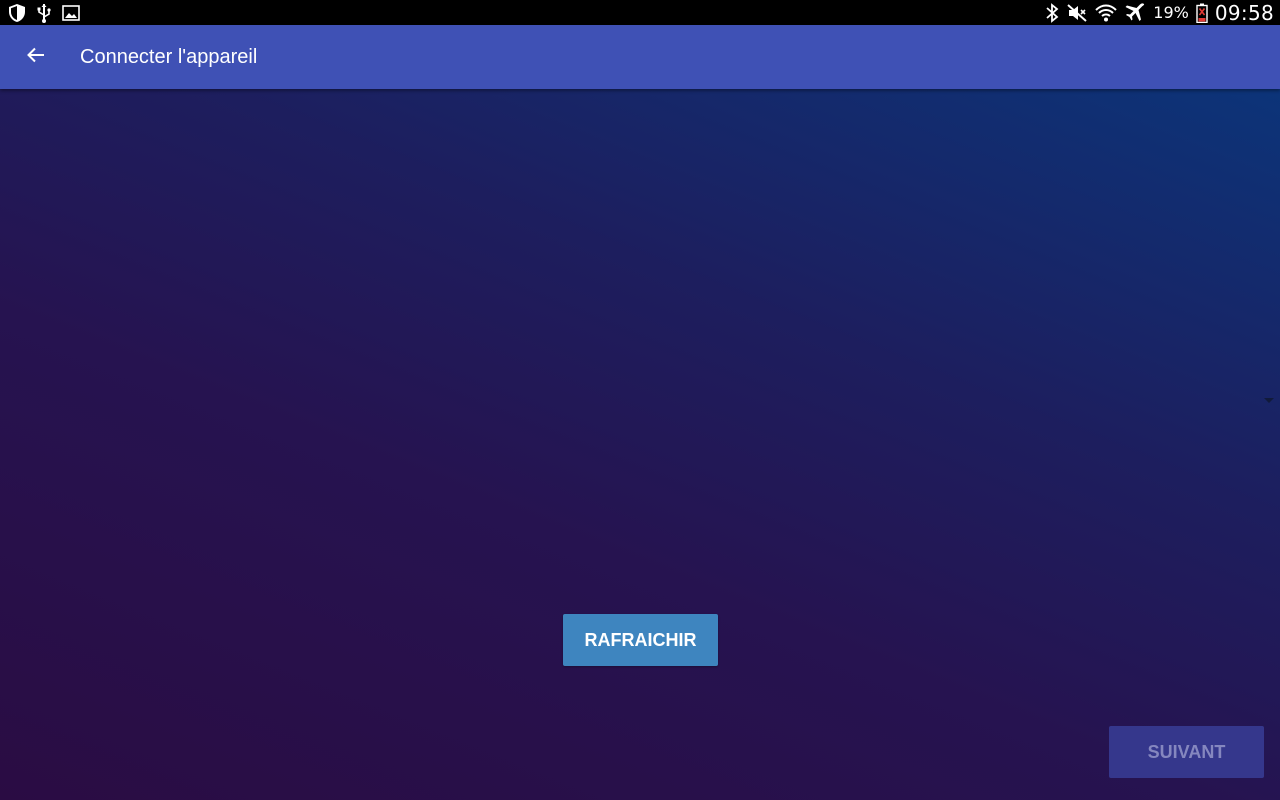 The height and width of the screenshot is (800, 1280). I want to click on image-icon, so click(71, 12).